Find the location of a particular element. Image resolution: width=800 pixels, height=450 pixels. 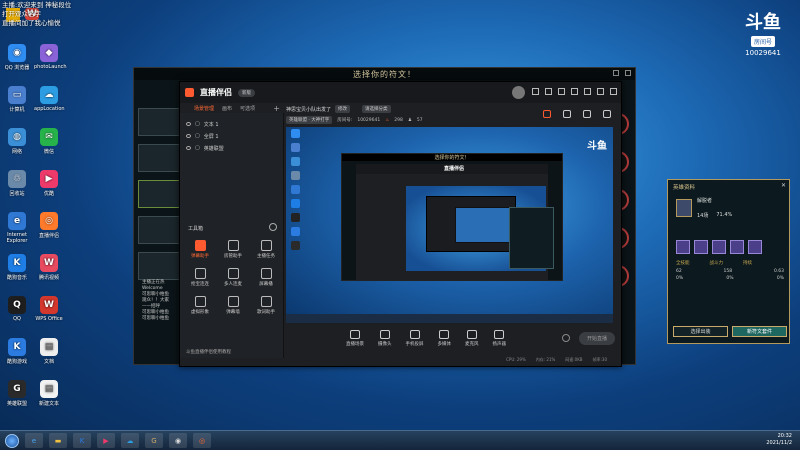

desktop-icon: ◍ 网络 is located at coordinates (17, 141).